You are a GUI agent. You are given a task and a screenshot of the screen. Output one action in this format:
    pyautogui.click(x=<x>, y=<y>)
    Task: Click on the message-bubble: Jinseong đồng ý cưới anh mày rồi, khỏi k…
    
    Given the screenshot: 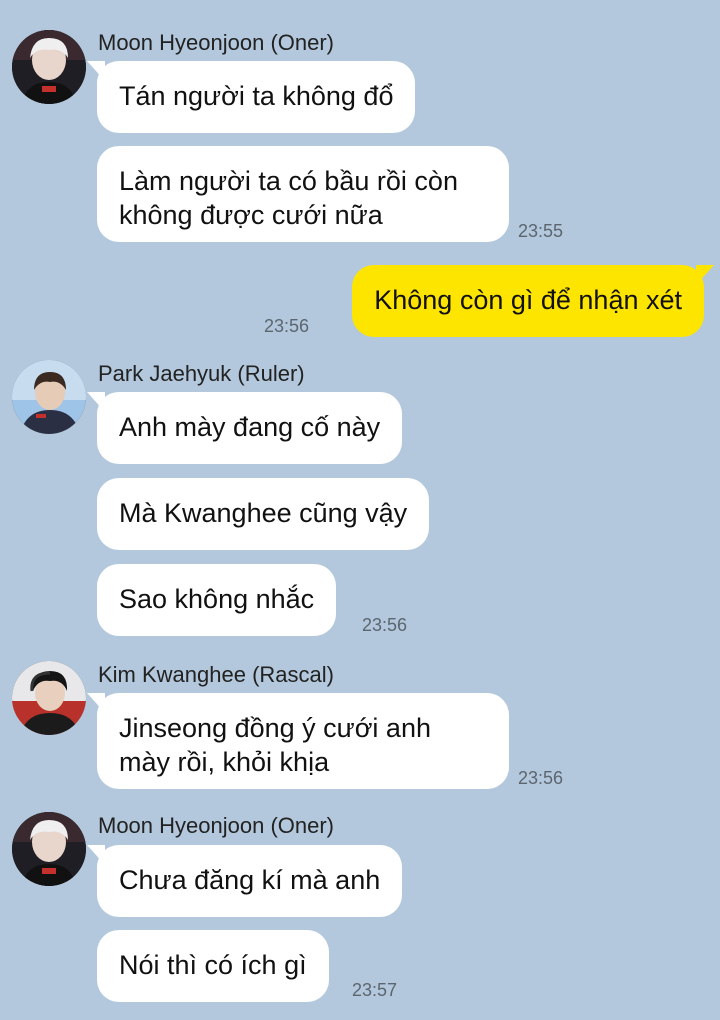 What is the action you would take?
    pyautogui.click(x=298, y=741)
    